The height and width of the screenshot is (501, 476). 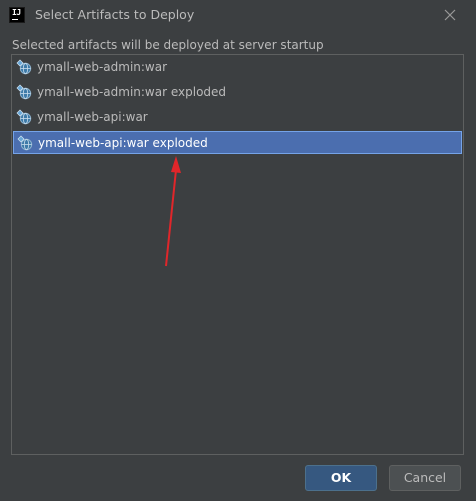 What do you see at coordinates (123, 143) in the screenshot?
I see `artifact-label: ymall-web-api:war exploded` at bounding box center [123, 143].